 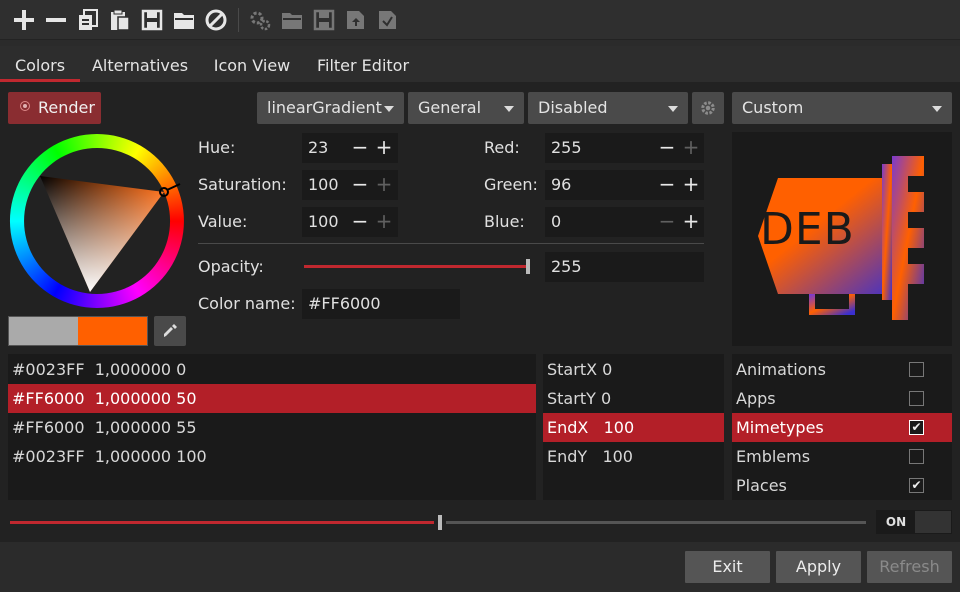 I want to click on stop-position-fill, so click(x=222, y=522).